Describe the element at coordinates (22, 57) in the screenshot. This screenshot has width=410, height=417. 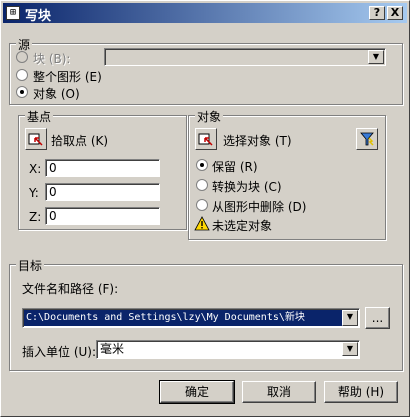
I see `block-radio` at that location.